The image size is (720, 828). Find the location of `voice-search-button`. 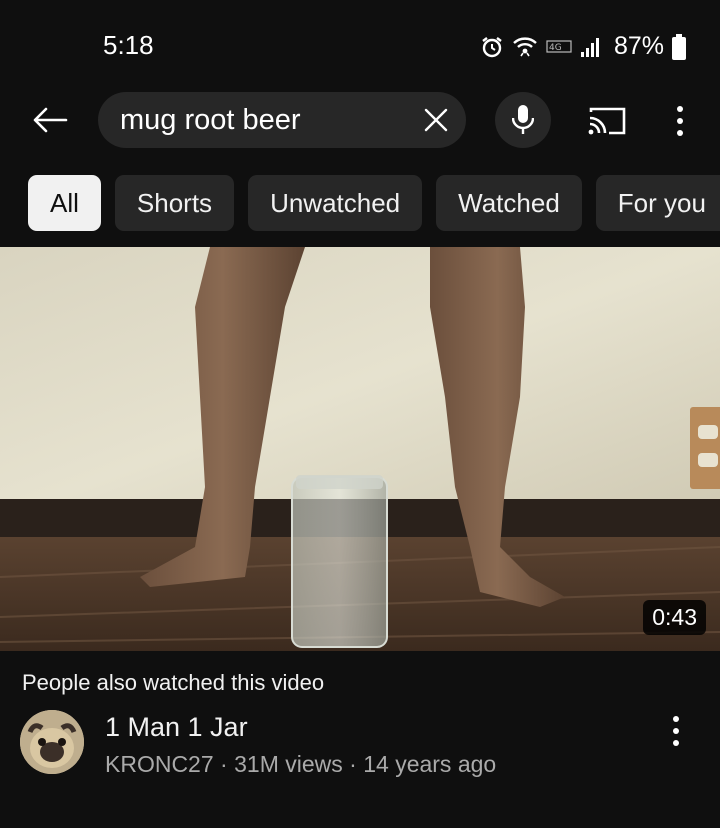

voice-search-button is located at coordinates (523, 120).